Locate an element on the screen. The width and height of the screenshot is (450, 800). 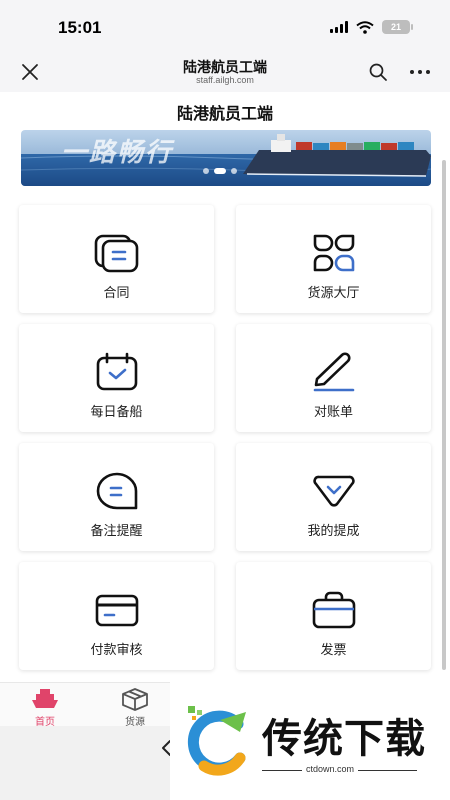
credit-card-icon is located at coordinates (117, 610).